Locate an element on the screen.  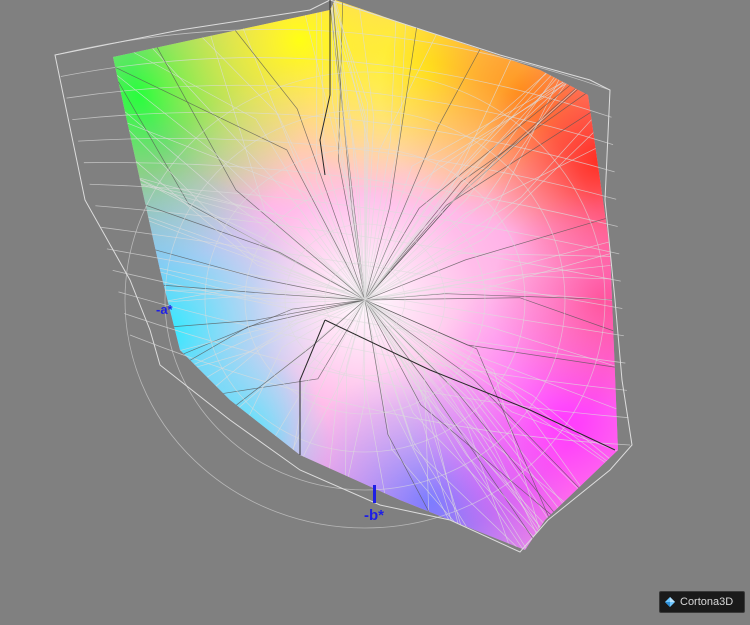
cortona3d-badge: Cortona3D is located at coordinates (702, 602).